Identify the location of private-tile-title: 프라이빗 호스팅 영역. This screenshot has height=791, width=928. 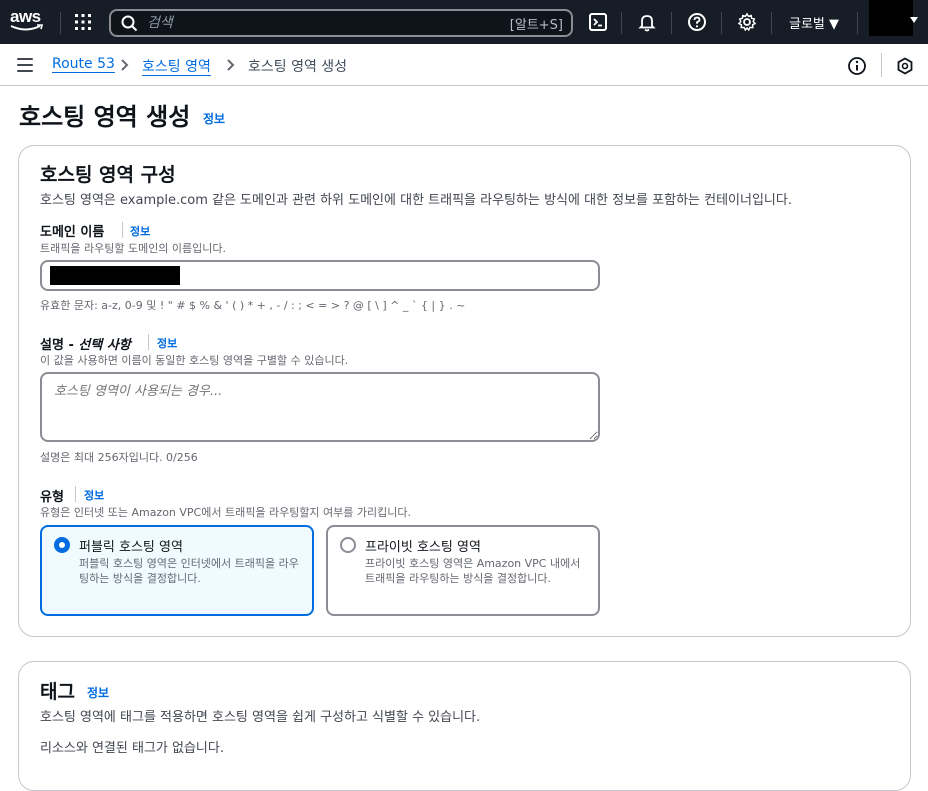
(423, 547).